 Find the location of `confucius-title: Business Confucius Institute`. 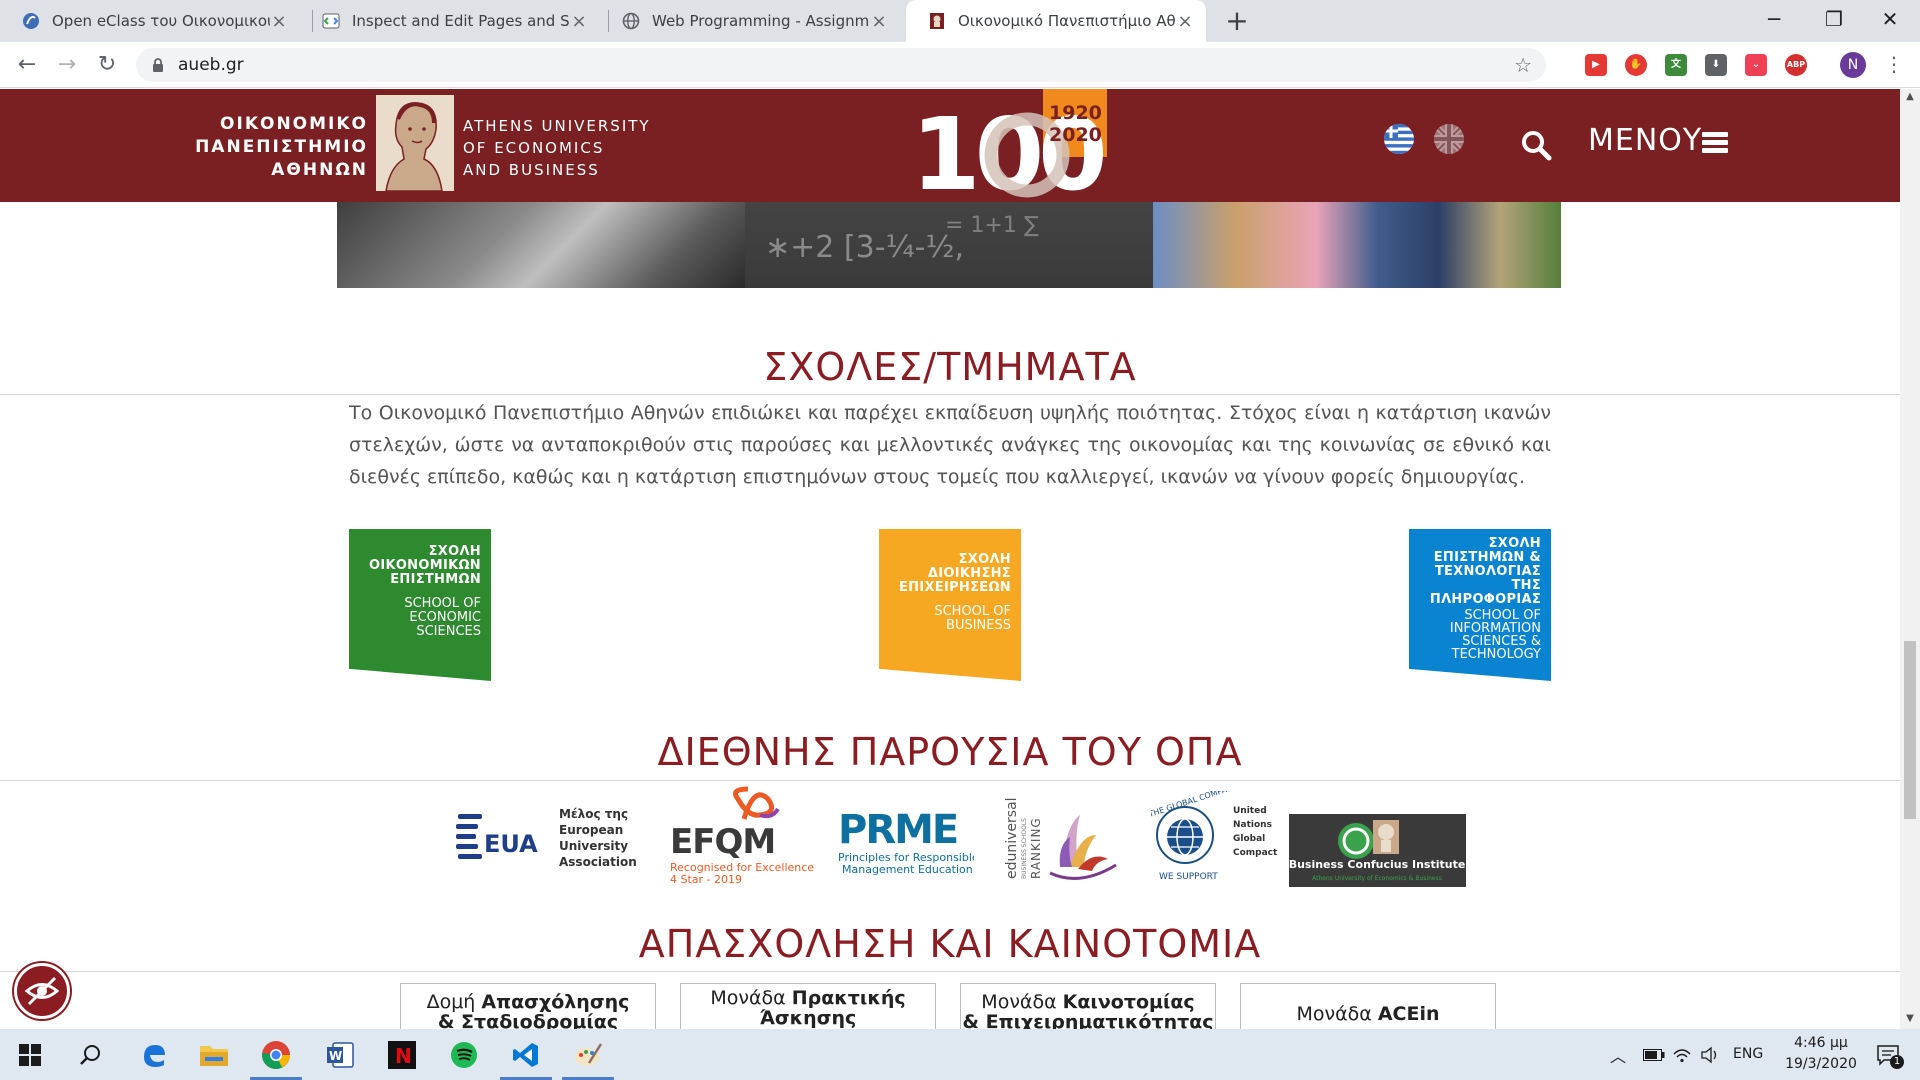

confucius-title: Business Confucius Institute is located at coordinates (1377, 864).